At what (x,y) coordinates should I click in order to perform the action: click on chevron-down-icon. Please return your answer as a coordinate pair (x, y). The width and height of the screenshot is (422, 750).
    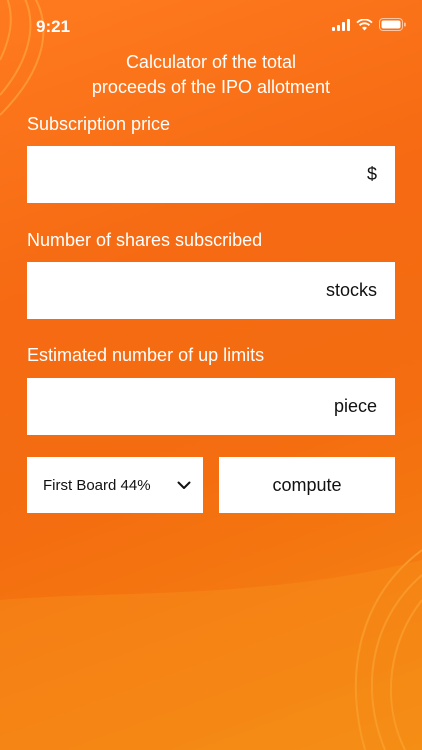
    Looking at the image, I should click on (184, 485).